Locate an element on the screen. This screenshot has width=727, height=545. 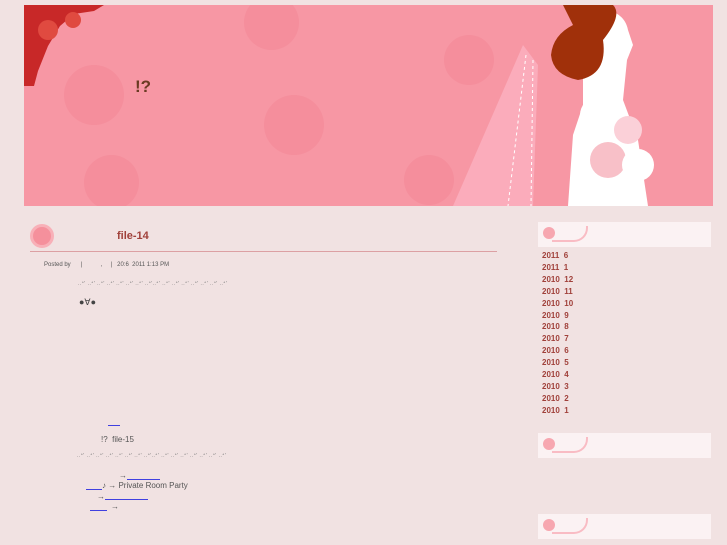
archive-link: 2011 1 is located at coordinates (555, 267).